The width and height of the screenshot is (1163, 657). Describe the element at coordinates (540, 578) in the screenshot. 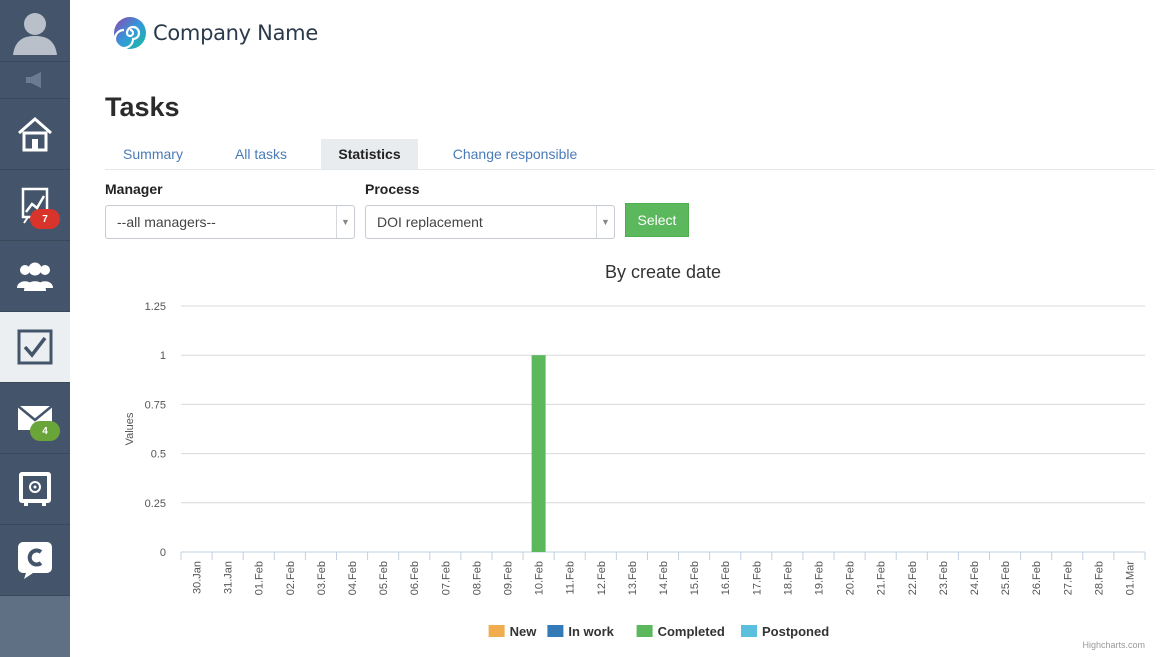

I see `x-tick-label: 10.Feb` at that location.